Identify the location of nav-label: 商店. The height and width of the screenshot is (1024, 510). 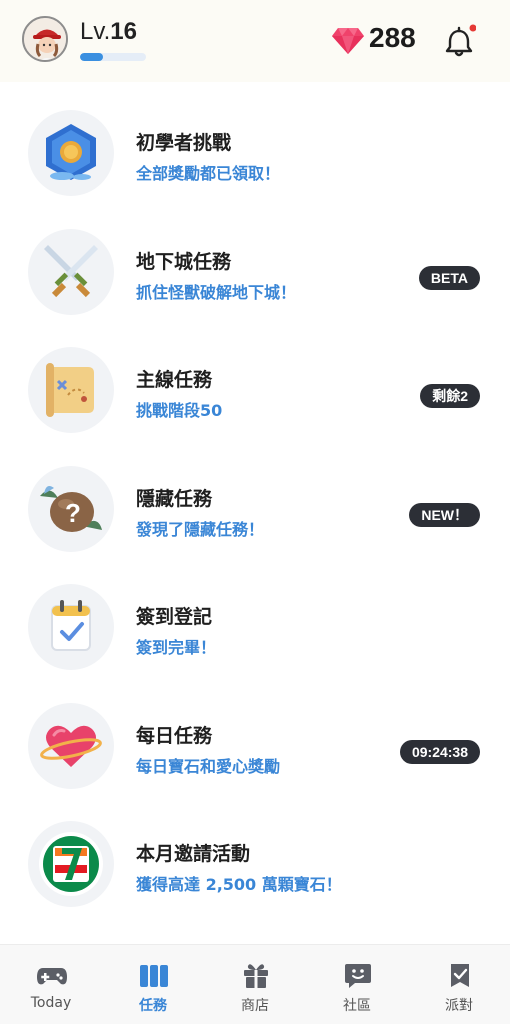
(255, 1006).